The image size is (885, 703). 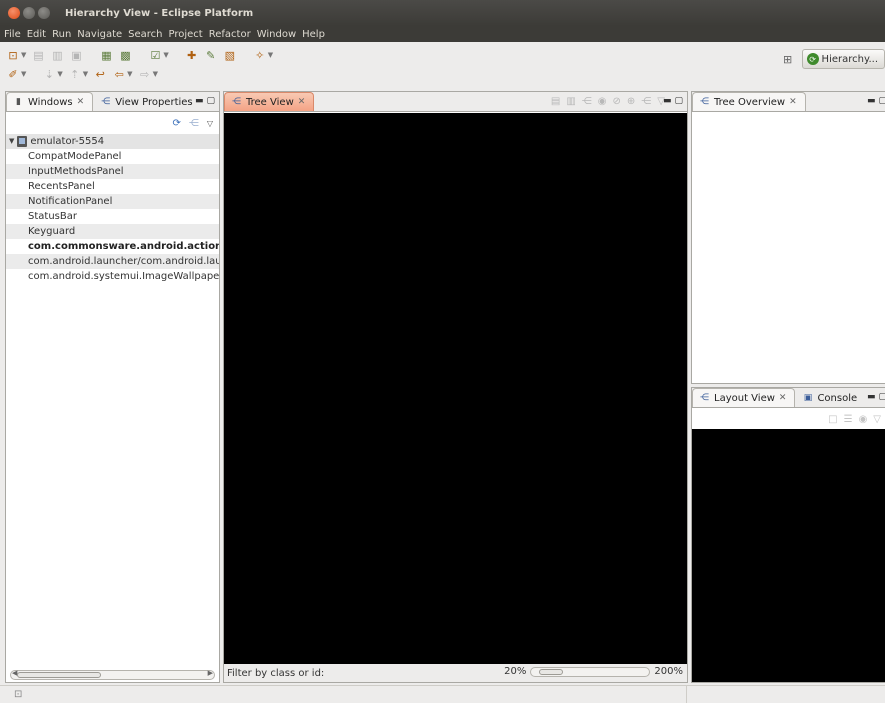 I want to click on load-hierarchy-icon: ⋲, so click(x=587, y=101).